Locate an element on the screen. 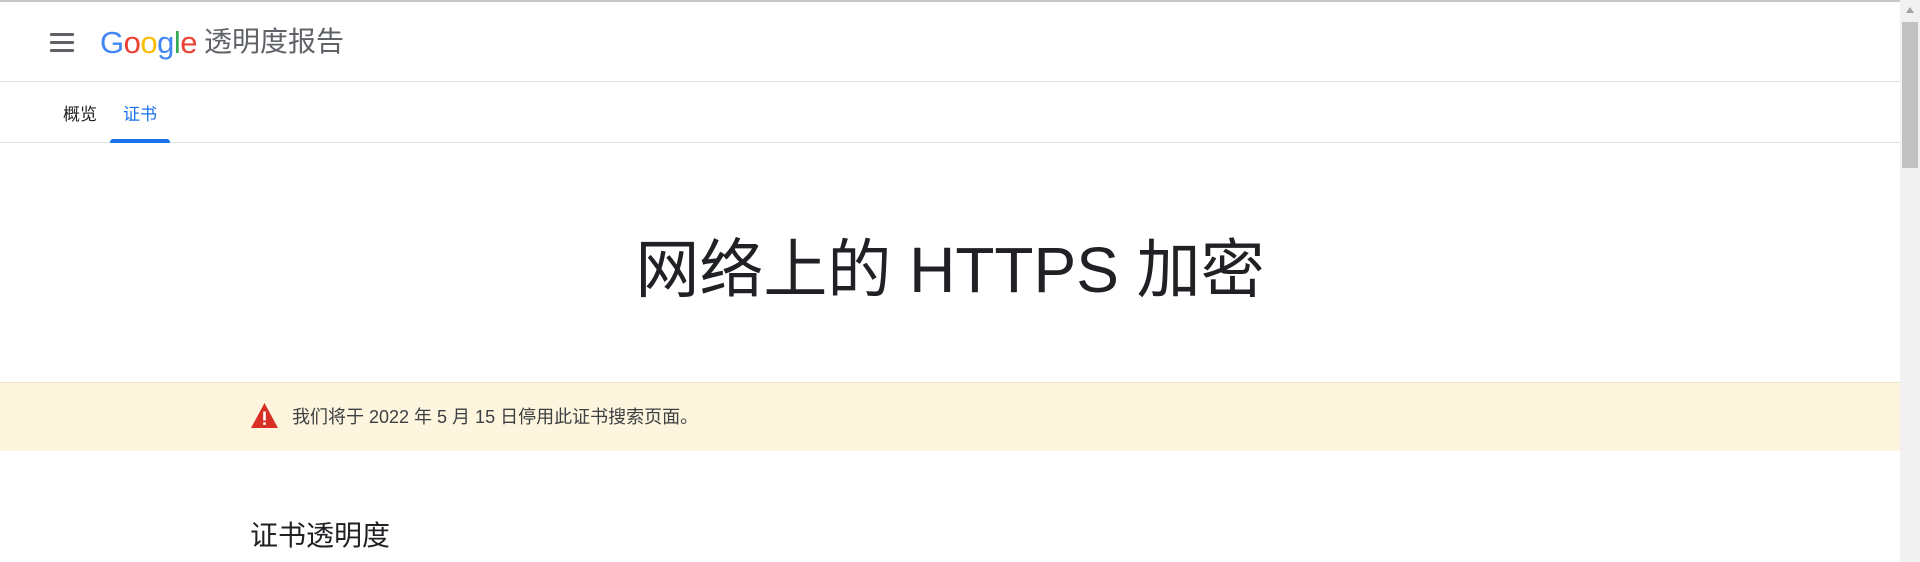  tab-certificates: 证书 is located at coordinates (140, 112).